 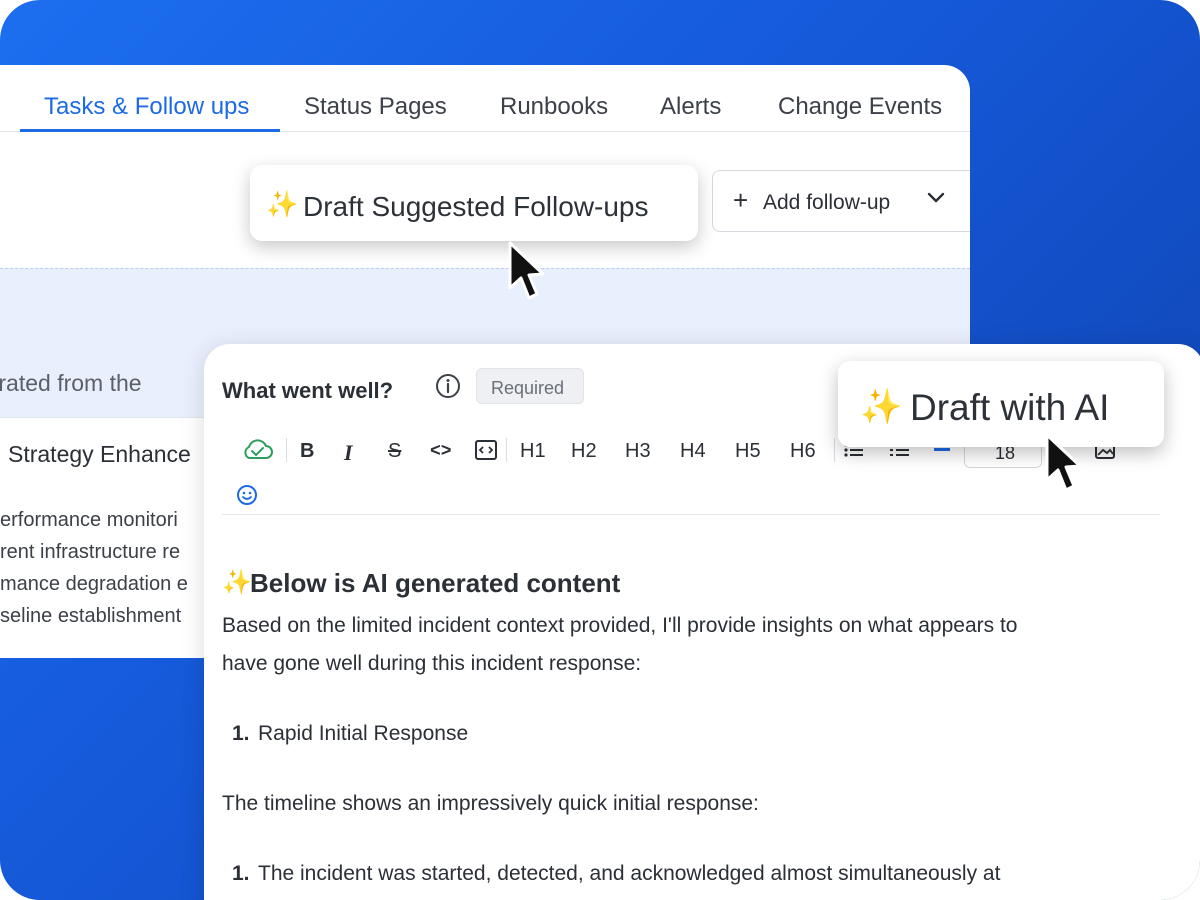 What do you see at coordinates (71, 383) in the screenshot?
I see `generated-notice: enerated from the` at bounding box center [71, 383].